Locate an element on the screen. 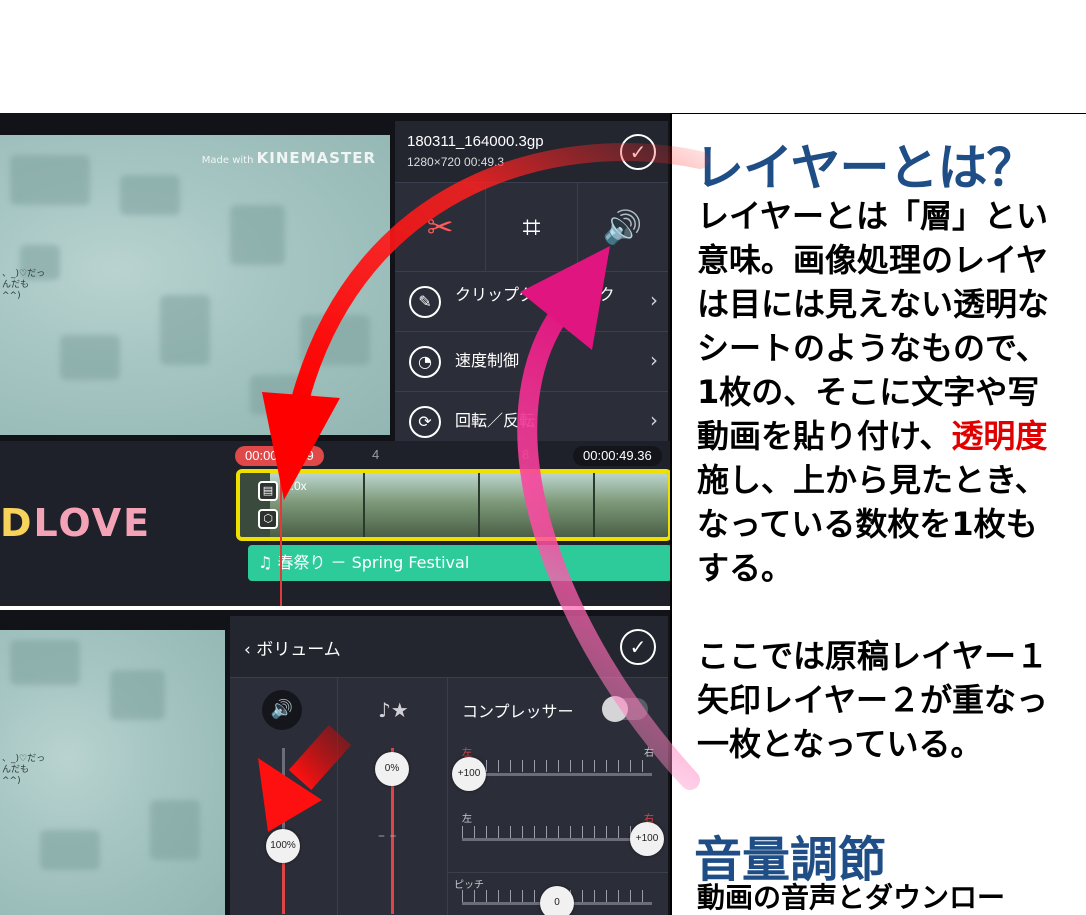 The height and width of the screenshot is (915, 1086). body-line: 施し、上から見たとき、 is located at coordinates (872, 480).